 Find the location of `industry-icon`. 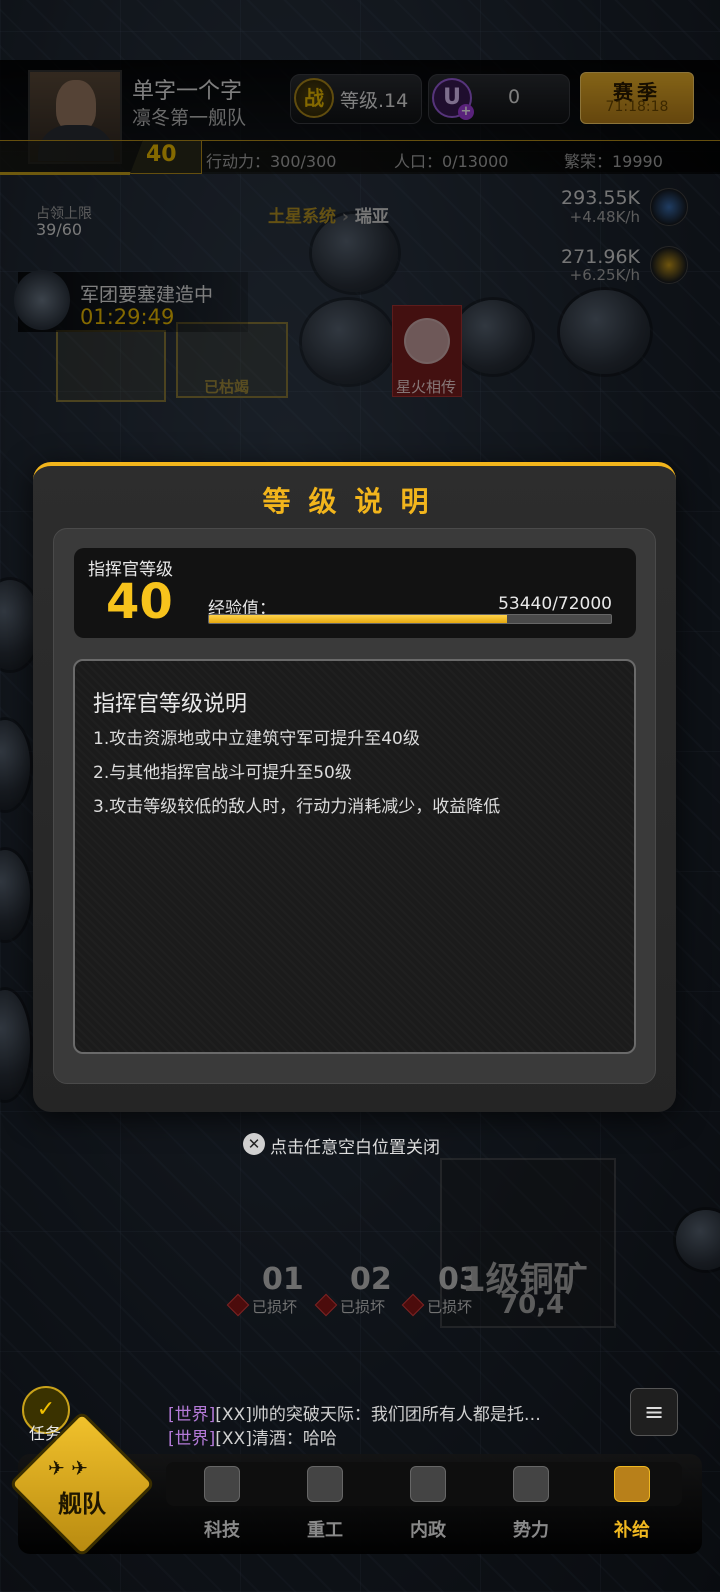

industry-icon is located at coordinates (325, 1484).